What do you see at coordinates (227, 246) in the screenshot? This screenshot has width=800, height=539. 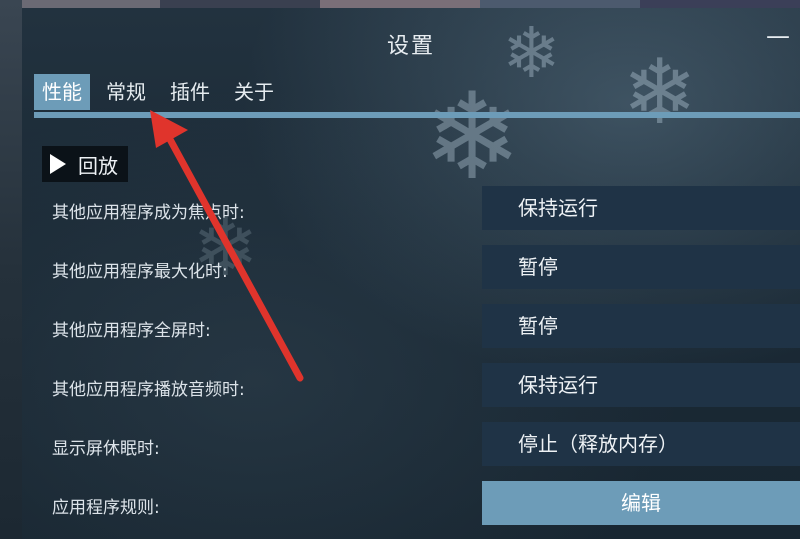 I see `annotation-arrow` at bounding box center [227, 246].